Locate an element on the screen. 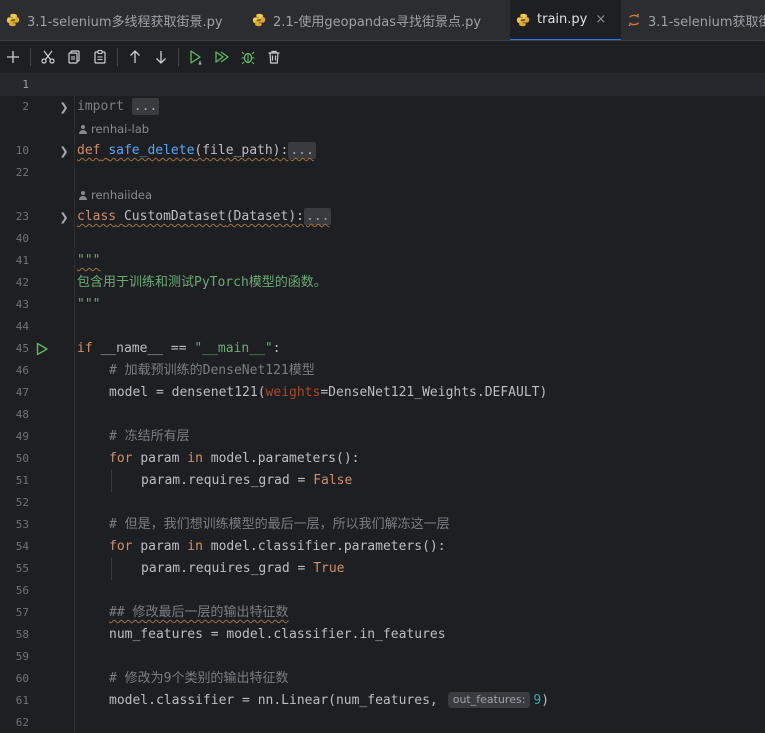 This screenshot has width=765, height=733. code-vision-author: renhaiidea is located at coordinates (382, 195).